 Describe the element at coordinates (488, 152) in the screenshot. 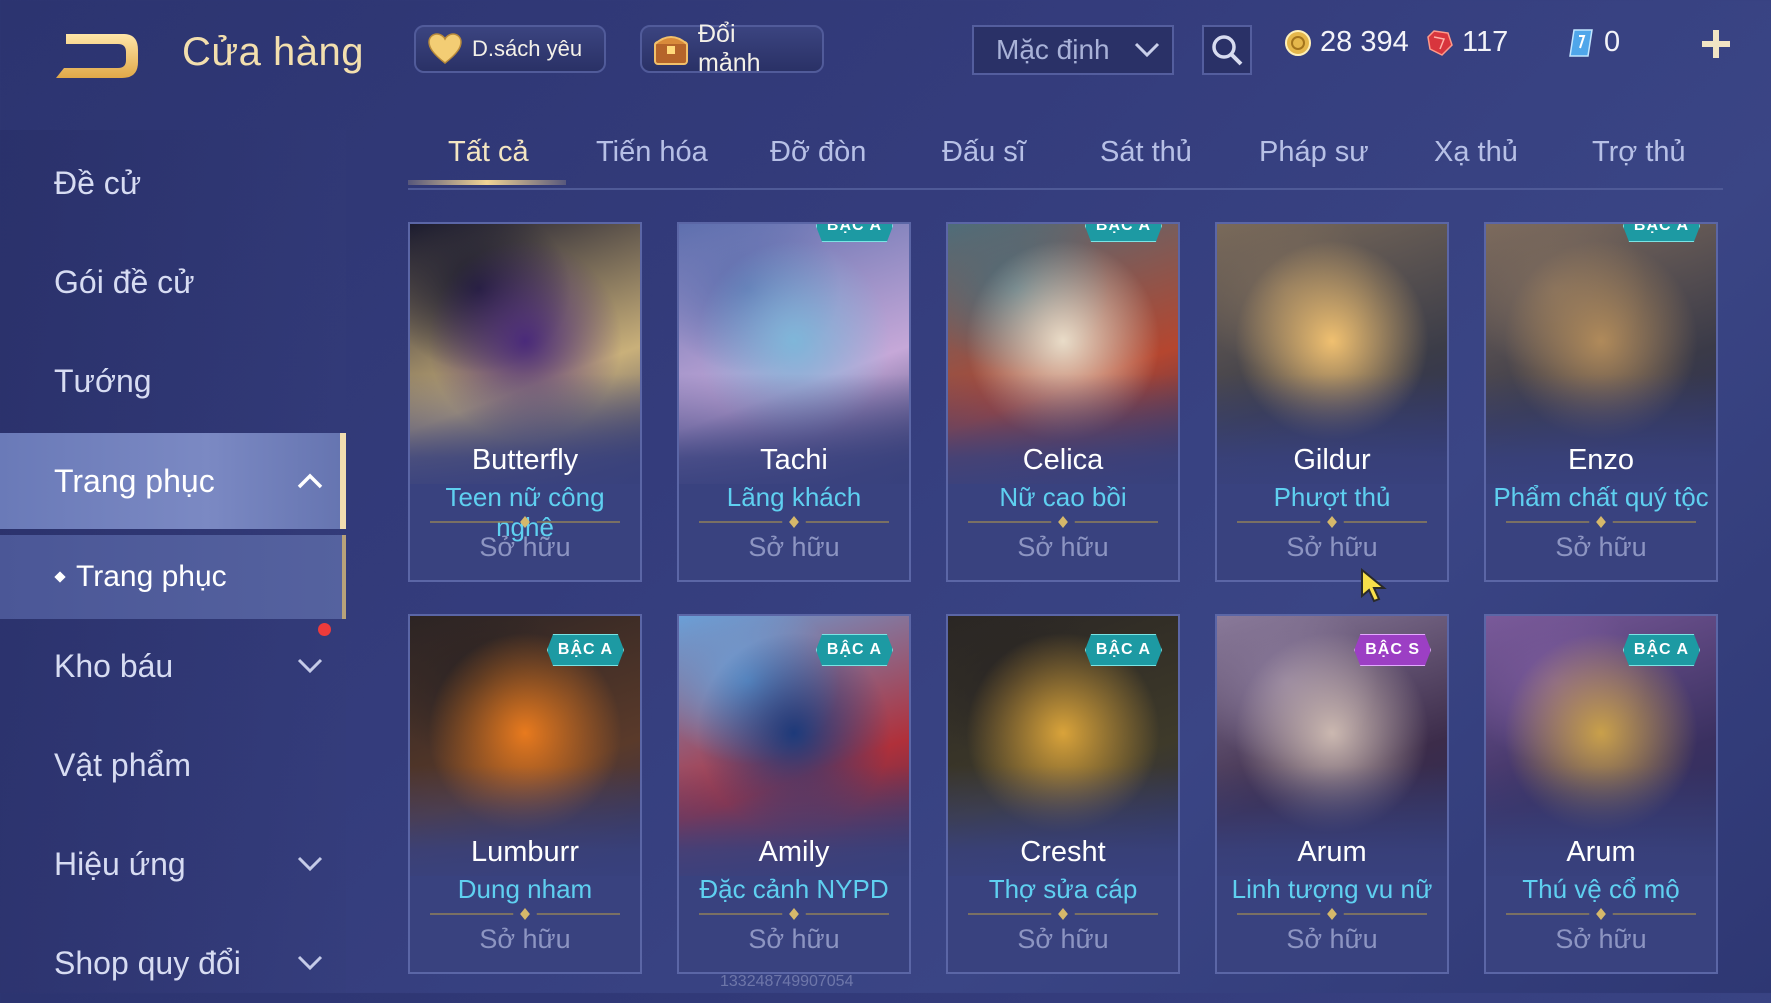

I see `tab-all: Tất cả` at that location.